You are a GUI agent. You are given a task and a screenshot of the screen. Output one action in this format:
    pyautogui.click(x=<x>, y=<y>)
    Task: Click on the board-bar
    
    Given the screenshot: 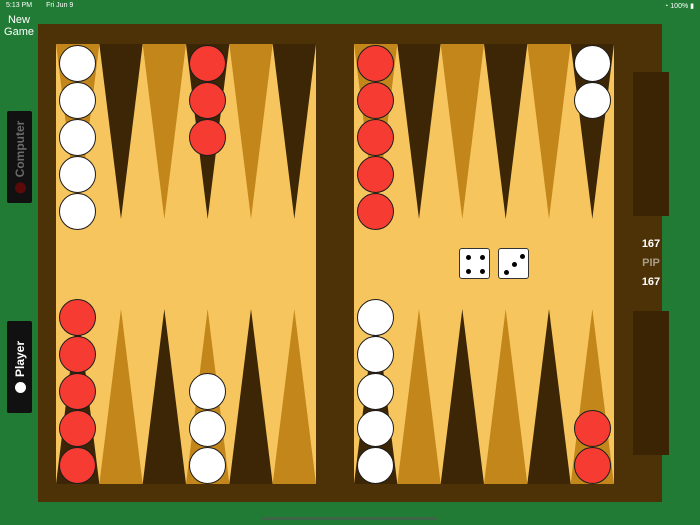 What is the action you would take?
    pyautogui.click(x=335, y=264)
    